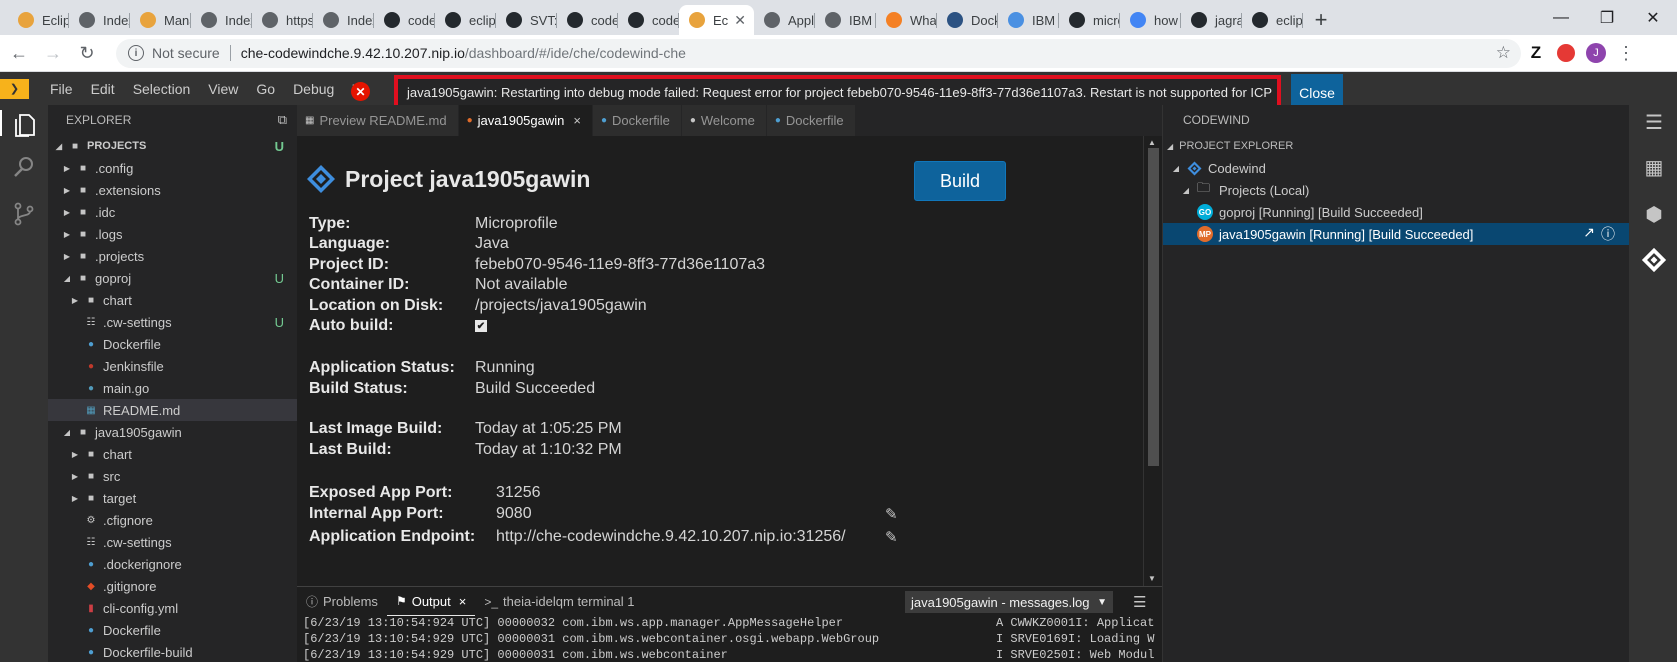 This screenshot has width=1677, height=662. Describe the element at coordinates (1396, 212) in the screenshot. I see `codewind-project: GO goproj [Running] [Build Succeeded]` at that location.